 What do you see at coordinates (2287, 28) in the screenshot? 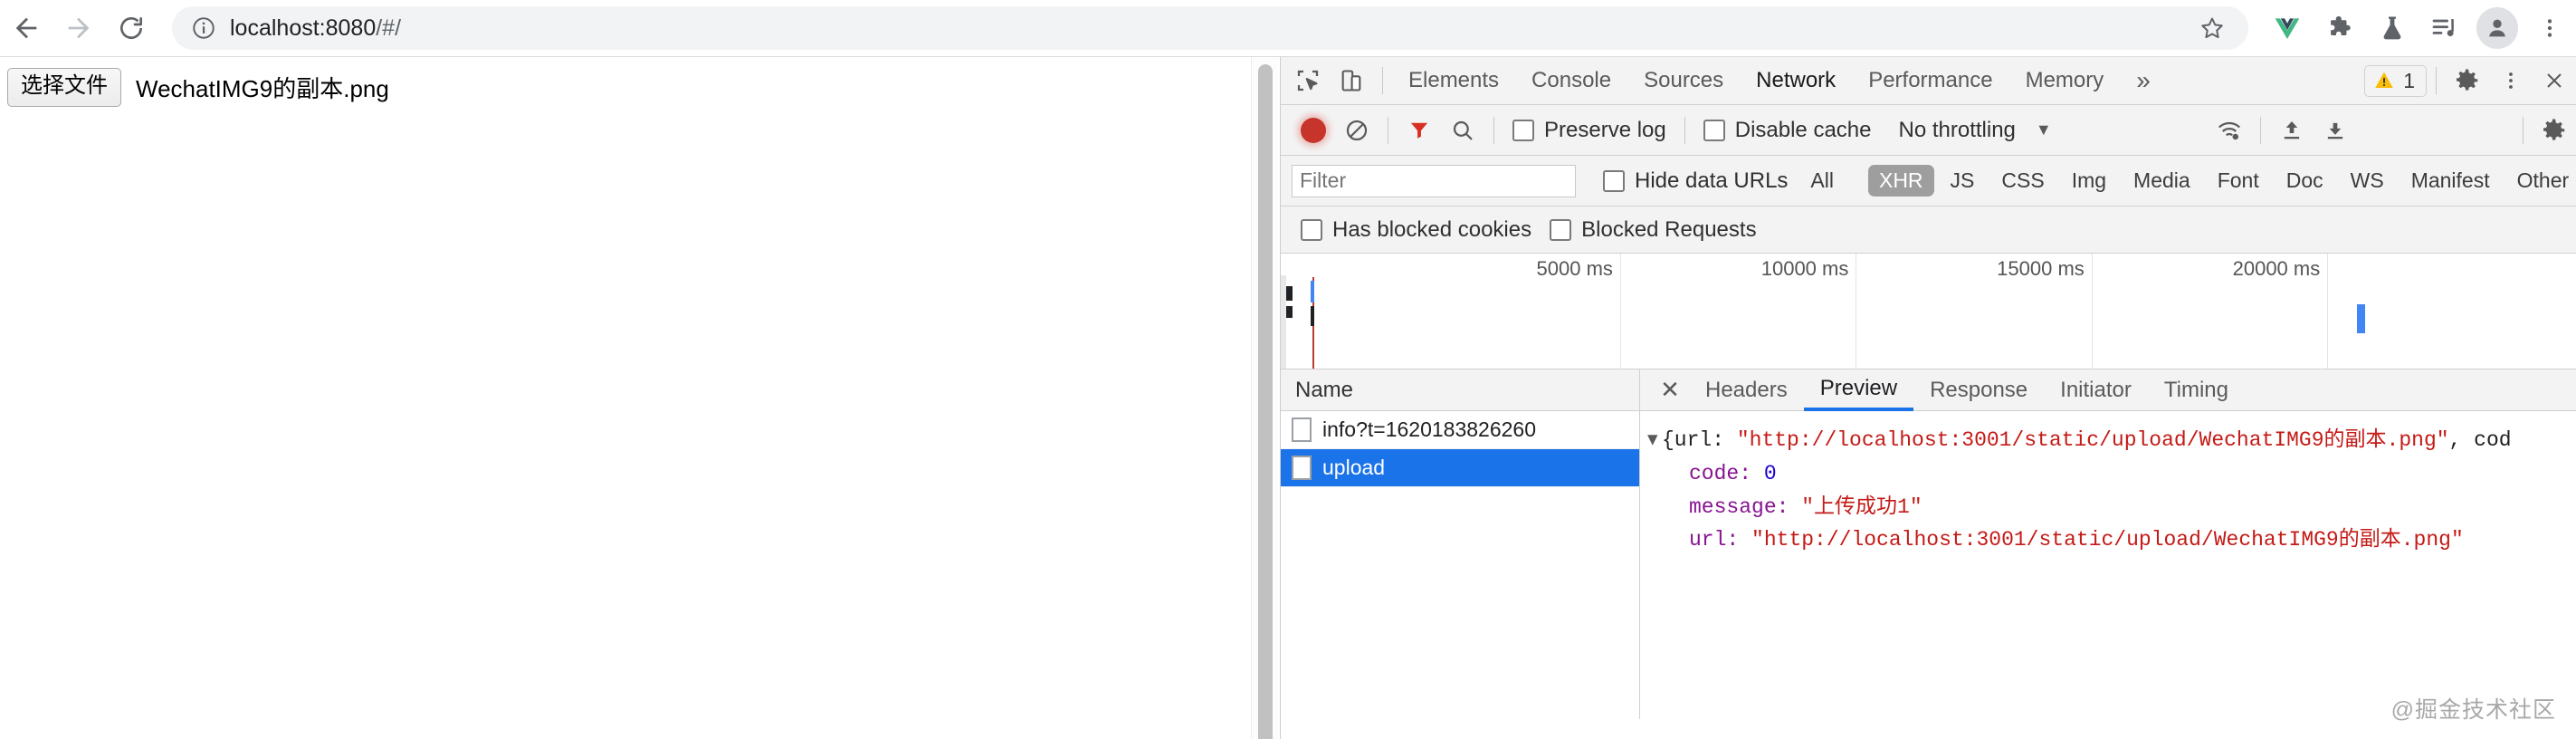
I see `vue-devtools-icon` at bounding box center [2287, 28].